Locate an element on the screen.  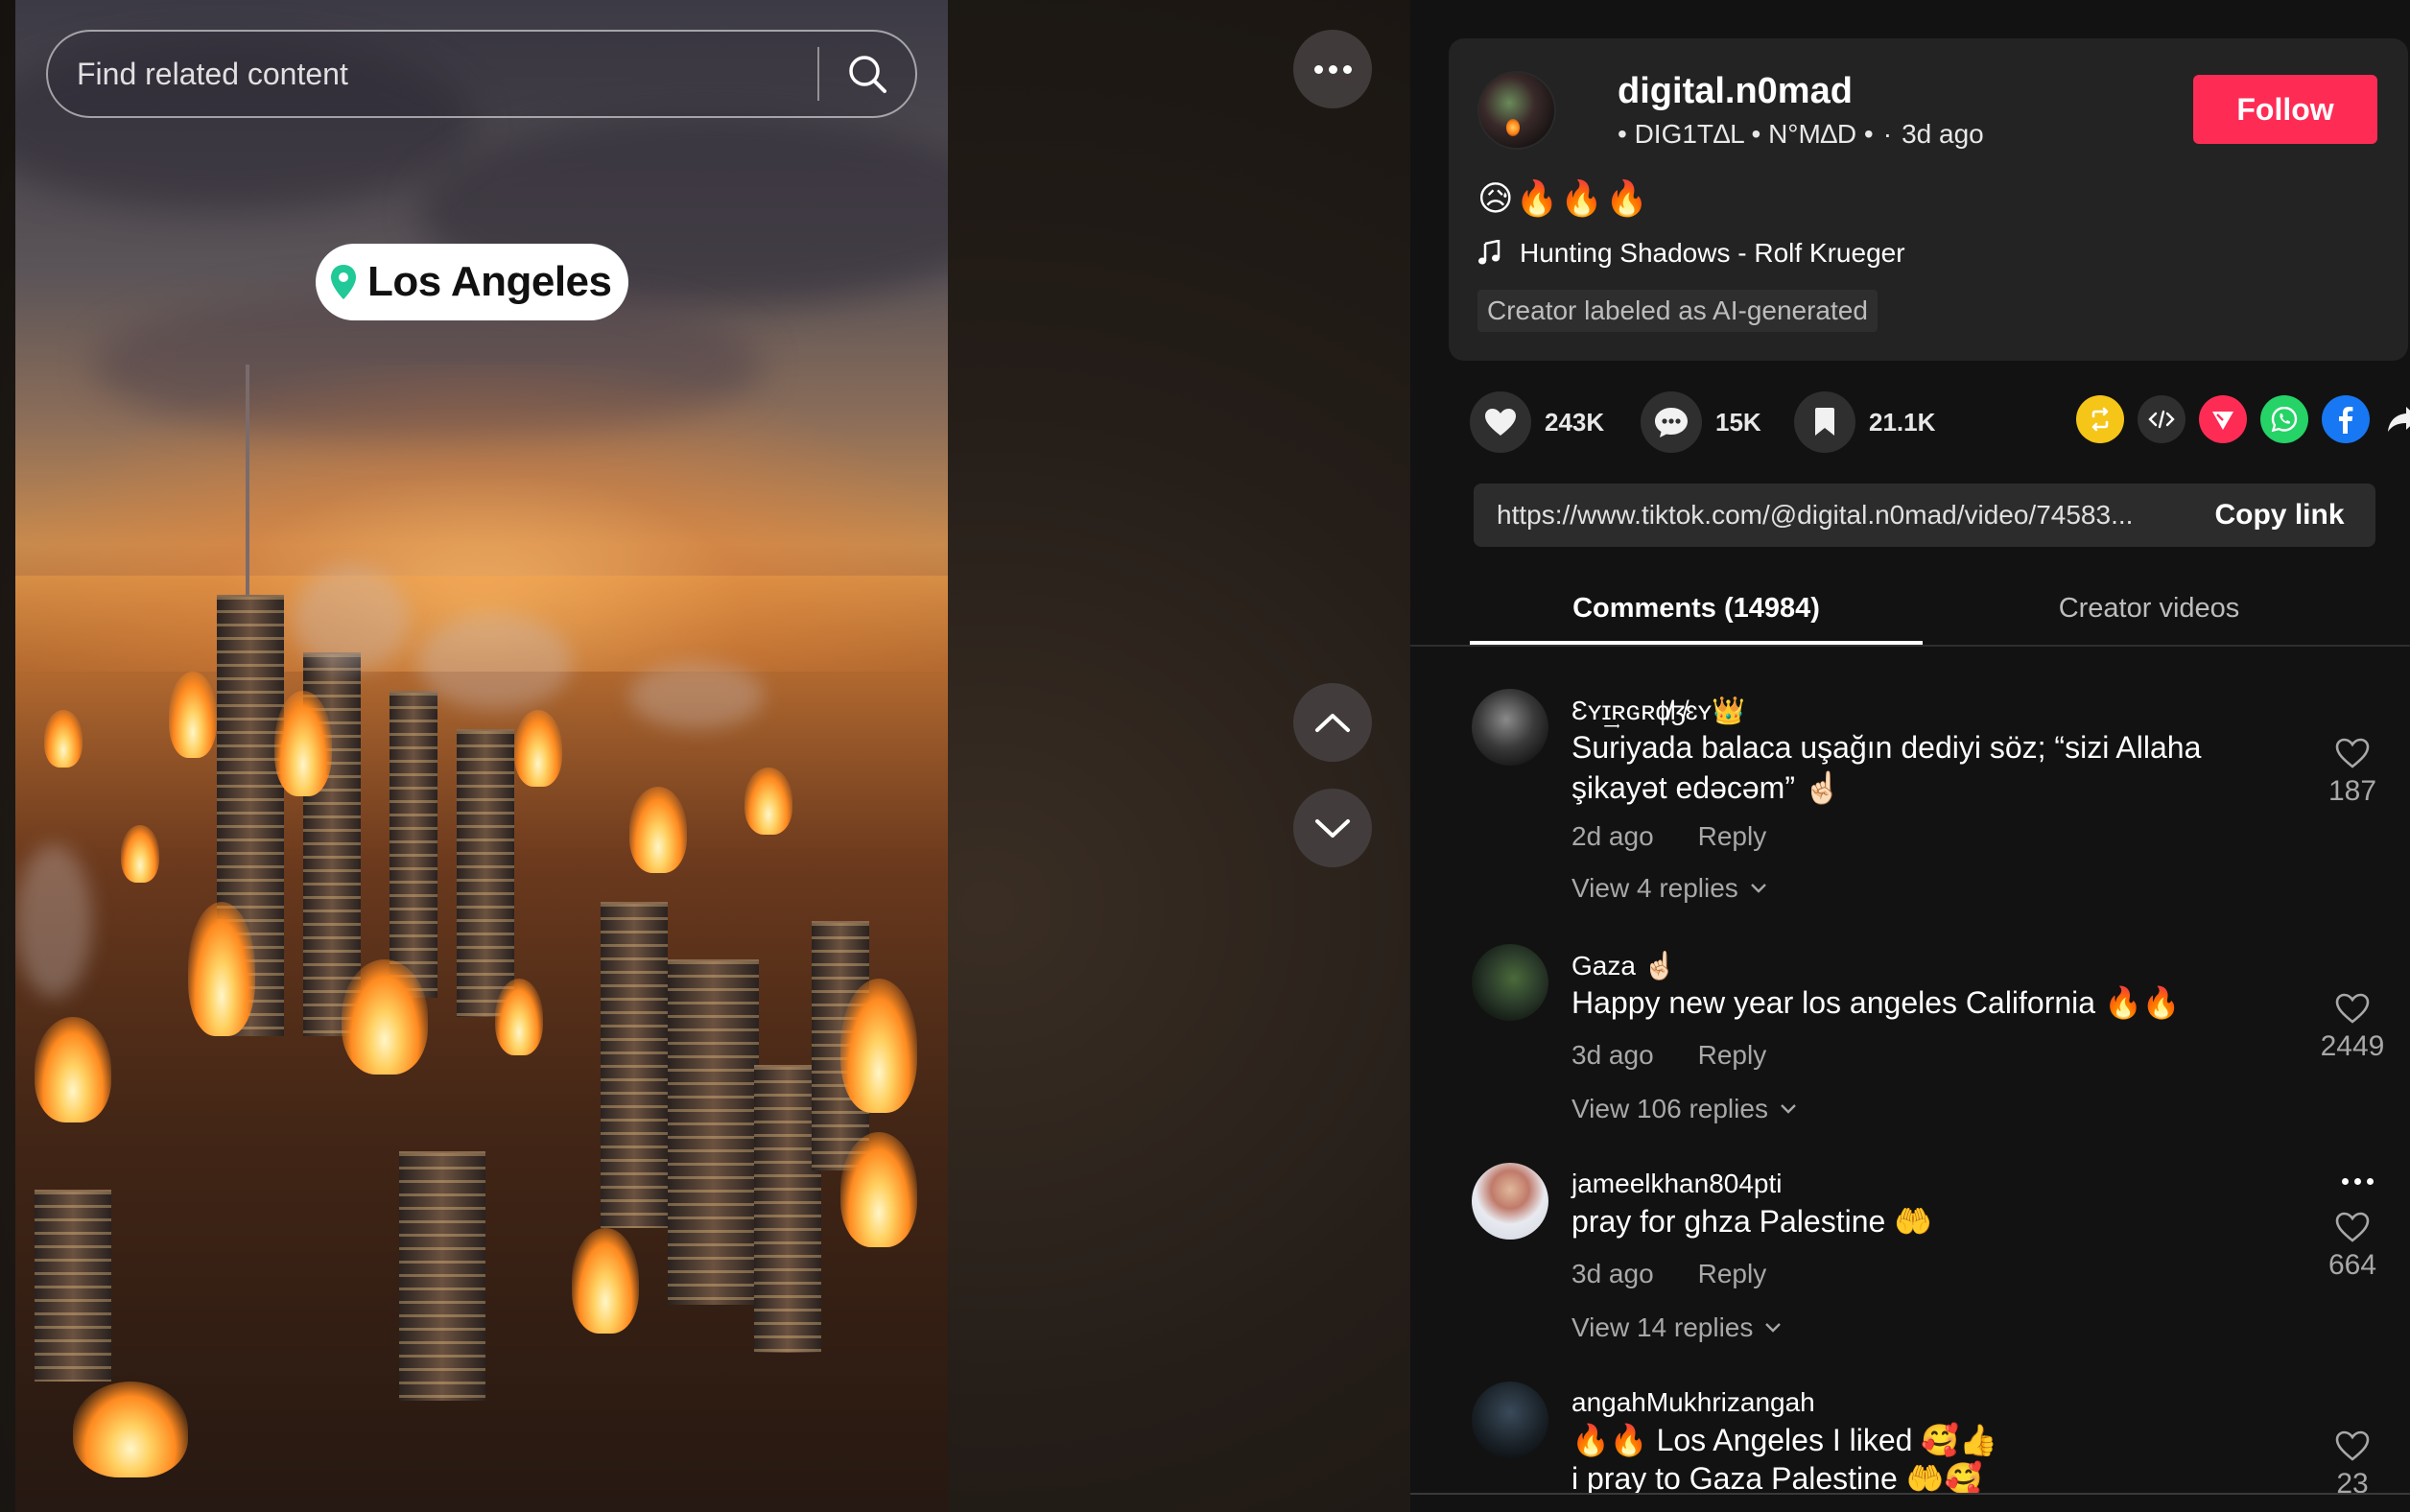
tab-comments: Comments (14984) is located at coordinates (1697, 608).